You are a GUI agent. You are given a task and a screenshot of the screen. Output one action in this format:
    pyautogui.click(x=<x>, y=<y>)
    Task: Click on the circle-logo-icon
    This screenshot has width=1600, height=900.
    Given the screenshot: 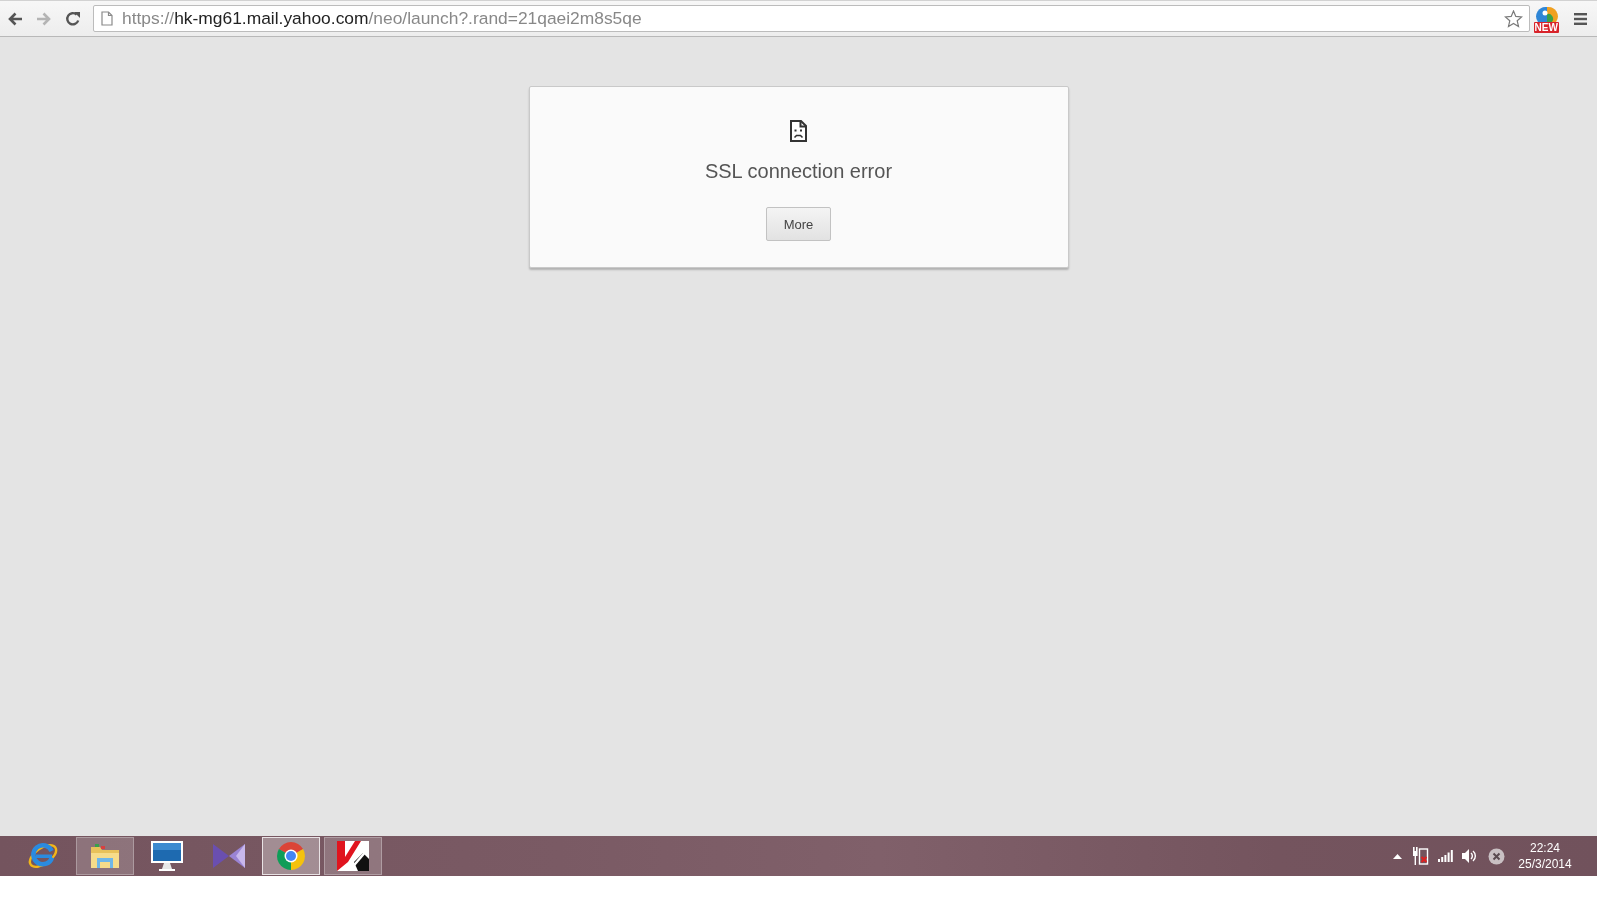 What is the action you would take?
    pyautogui.click(x=291, y=856)
    